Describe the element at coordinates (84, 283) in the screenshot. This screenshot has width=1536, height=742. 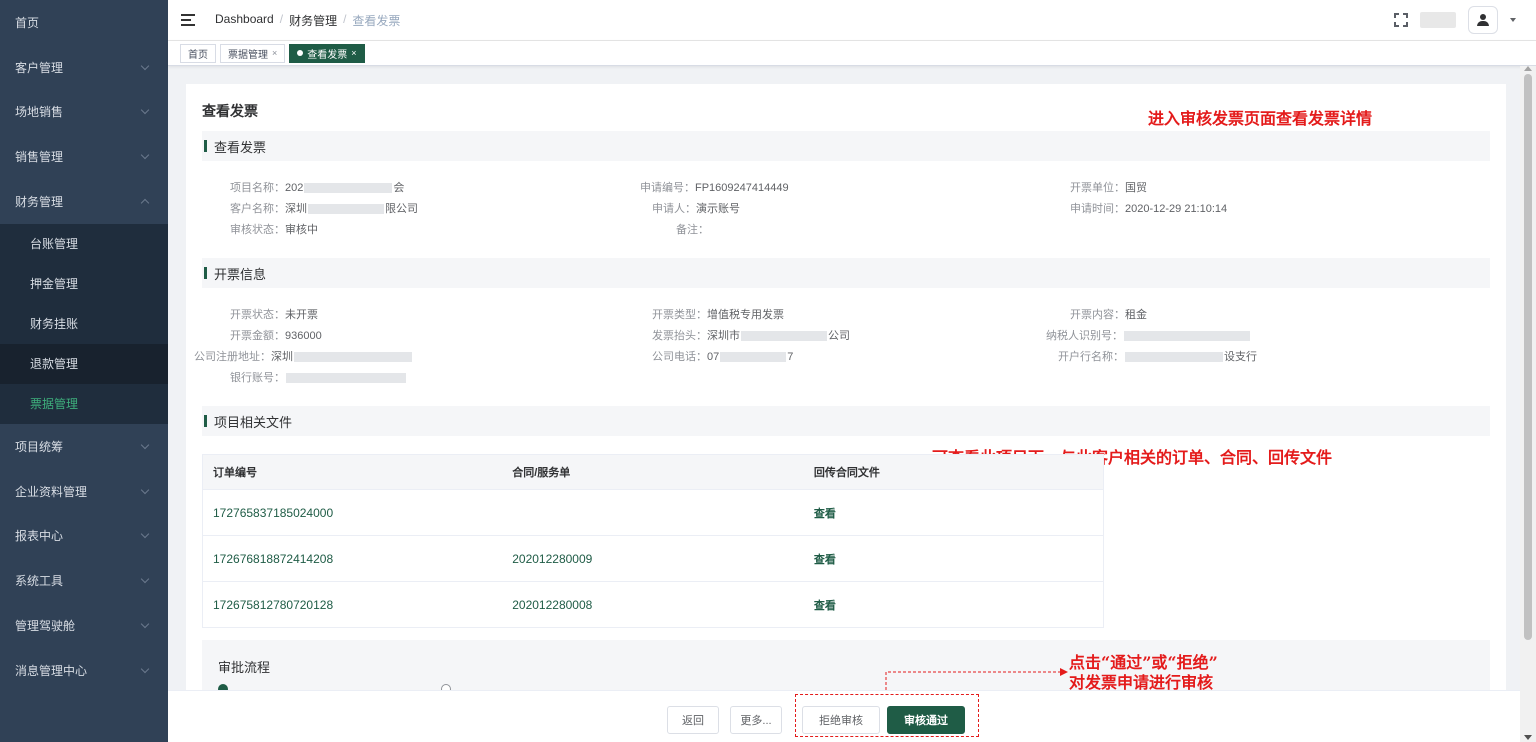
I see `sidebar-subitem-deposit: 押金管理` at that location.